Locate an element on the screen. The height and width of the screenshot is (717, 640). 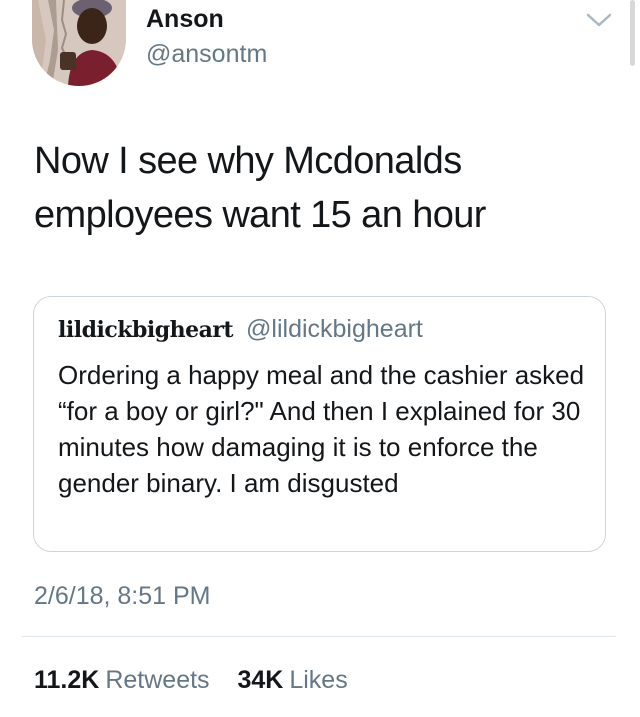
retweets-label: Retweets is located at coordinates (157, 680).